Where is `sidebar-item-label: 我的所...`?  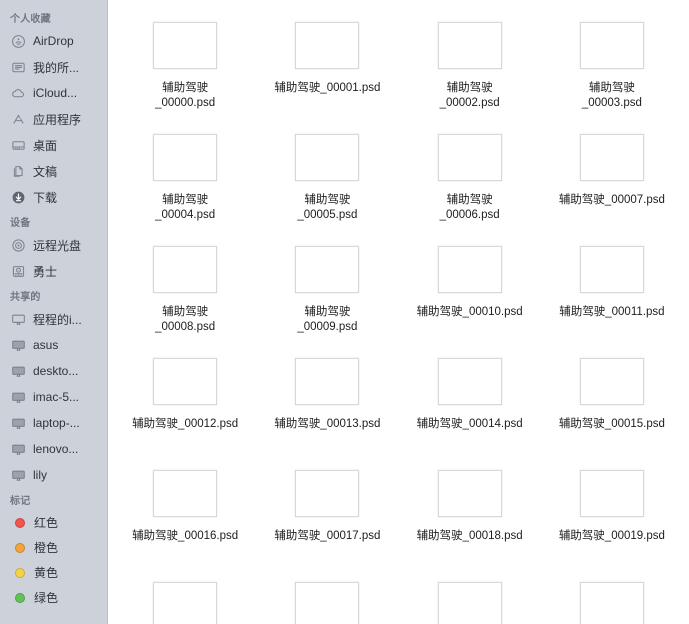 sidebar-item-label: 我的所... is located at coordinates (56, 67).